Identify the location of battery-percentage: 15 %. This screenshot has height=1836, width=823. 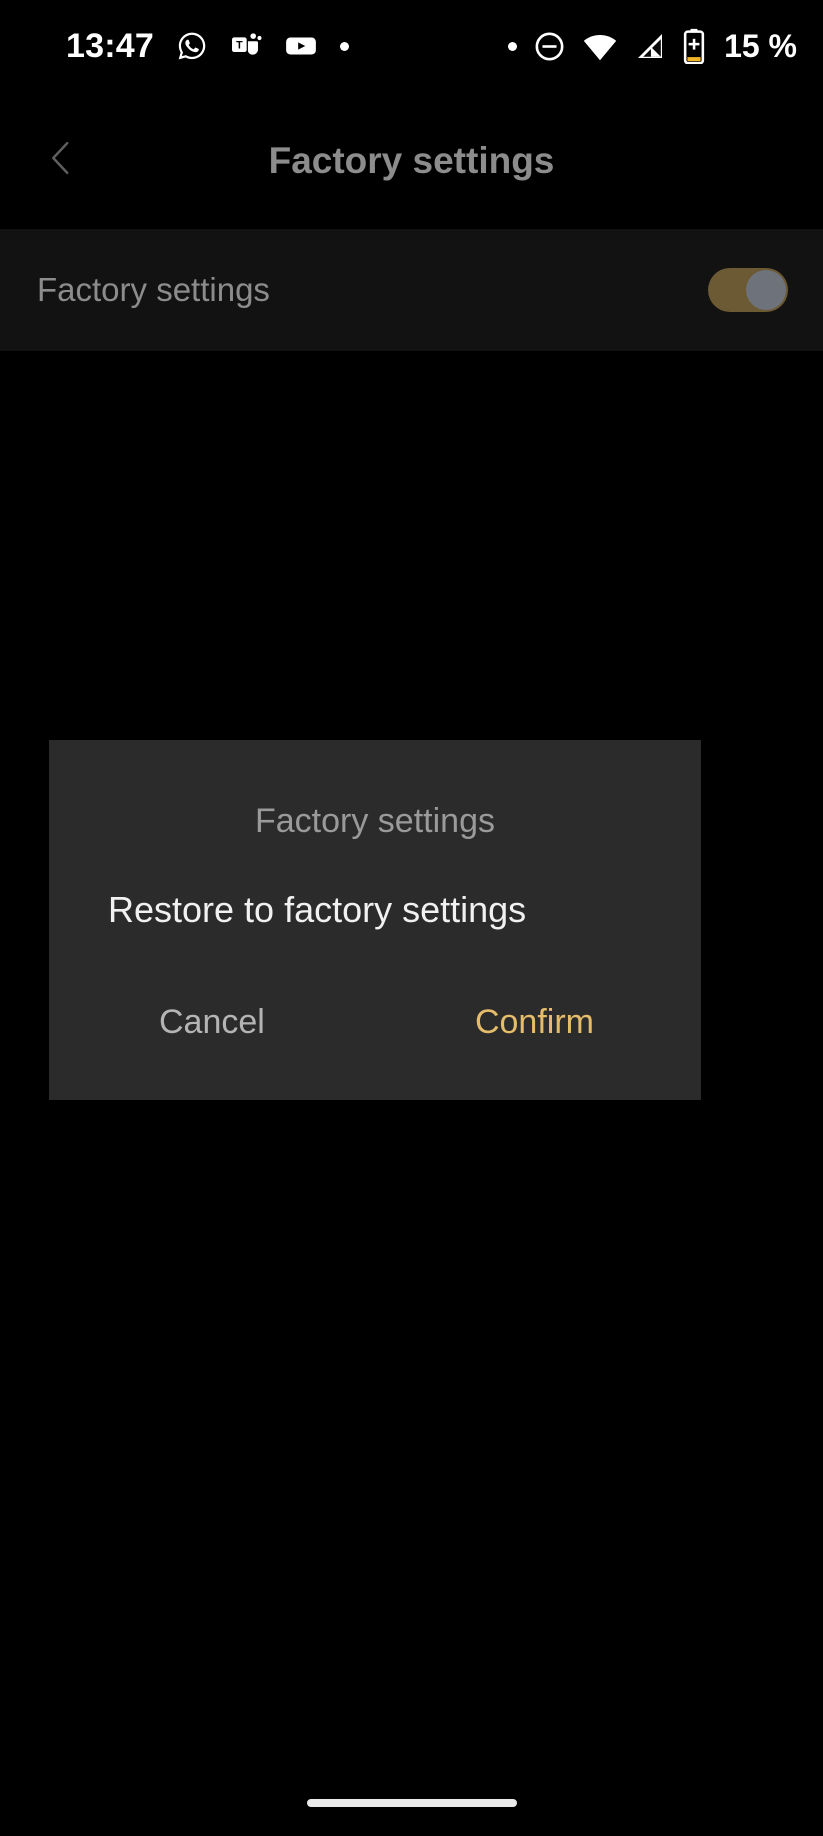
(760, 45).